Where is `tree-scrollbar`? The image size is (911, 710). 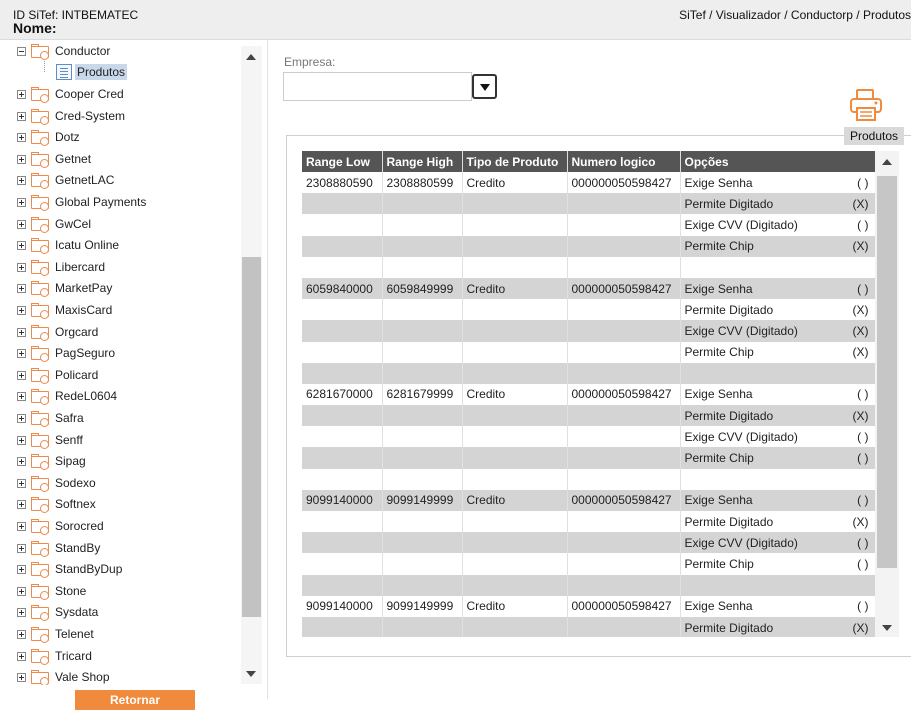 tree-scrollbar is located at coordinates (251, 365).